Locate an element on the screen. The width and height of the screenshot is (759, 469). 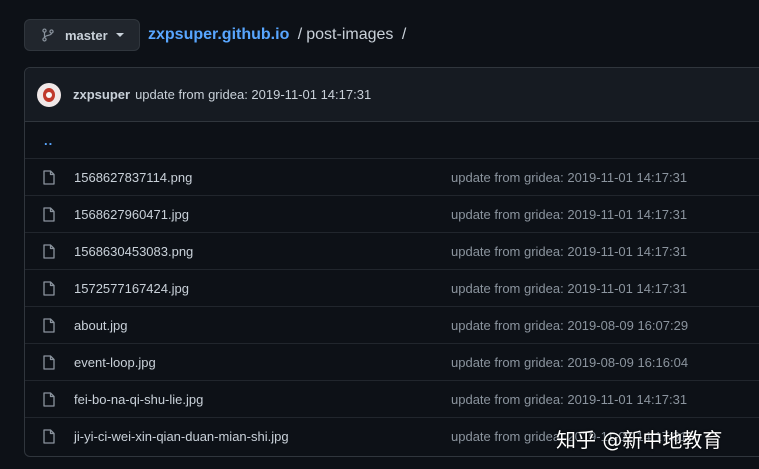
breadcrumb-repo-link: zxpsuper.github.io is located at coordinates (218, 34).